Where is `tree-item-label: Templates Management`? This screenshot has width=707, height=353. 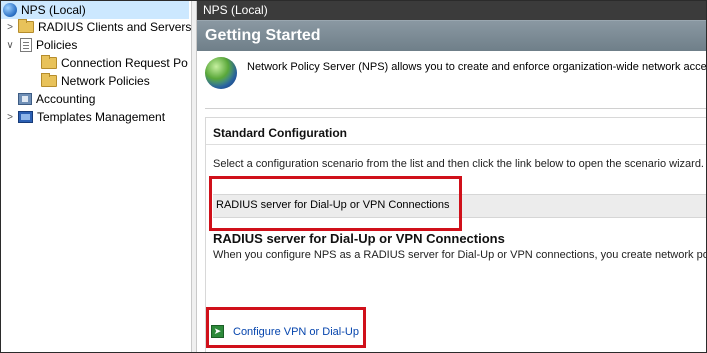 tree-item-label: Templates Management is located at coordinates (101, 117).